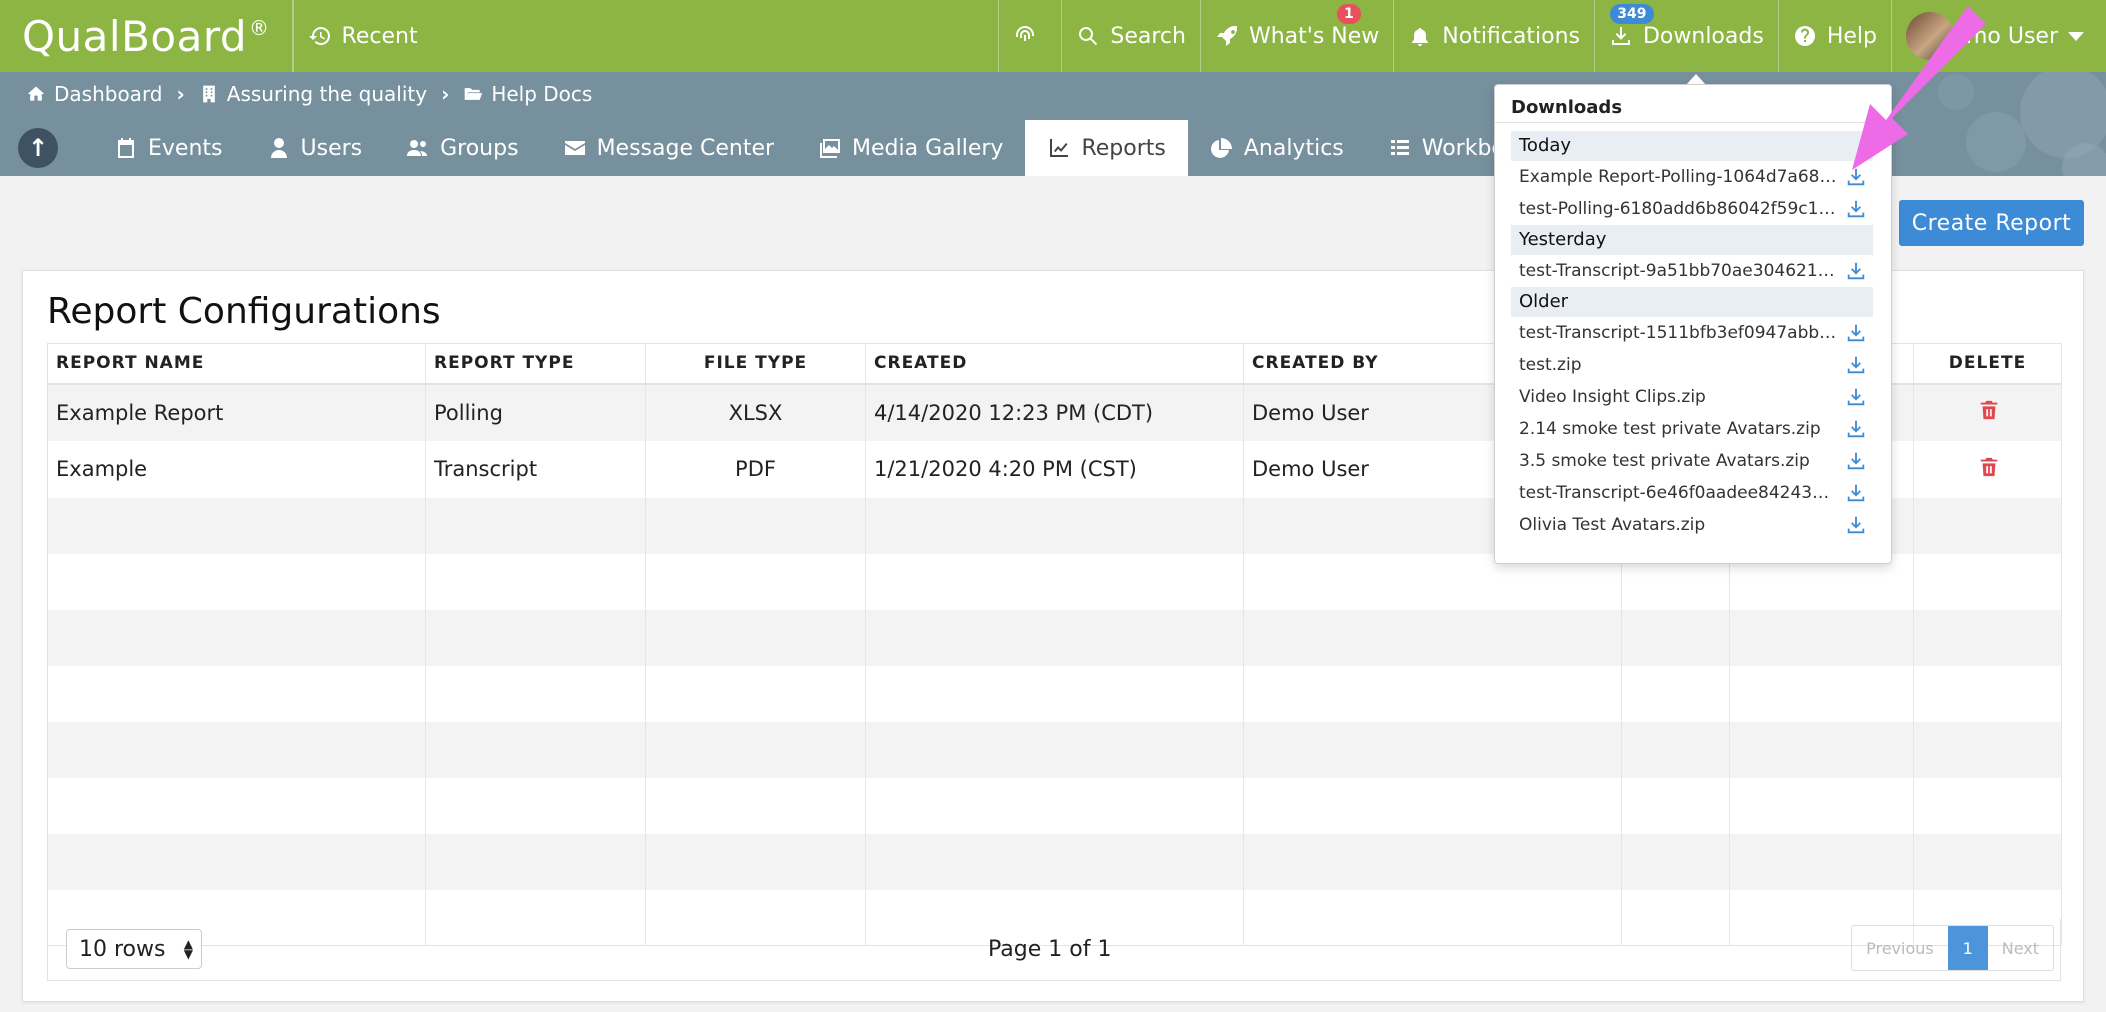  I want to click on page-title: Report Configurations, so click(244, 311).